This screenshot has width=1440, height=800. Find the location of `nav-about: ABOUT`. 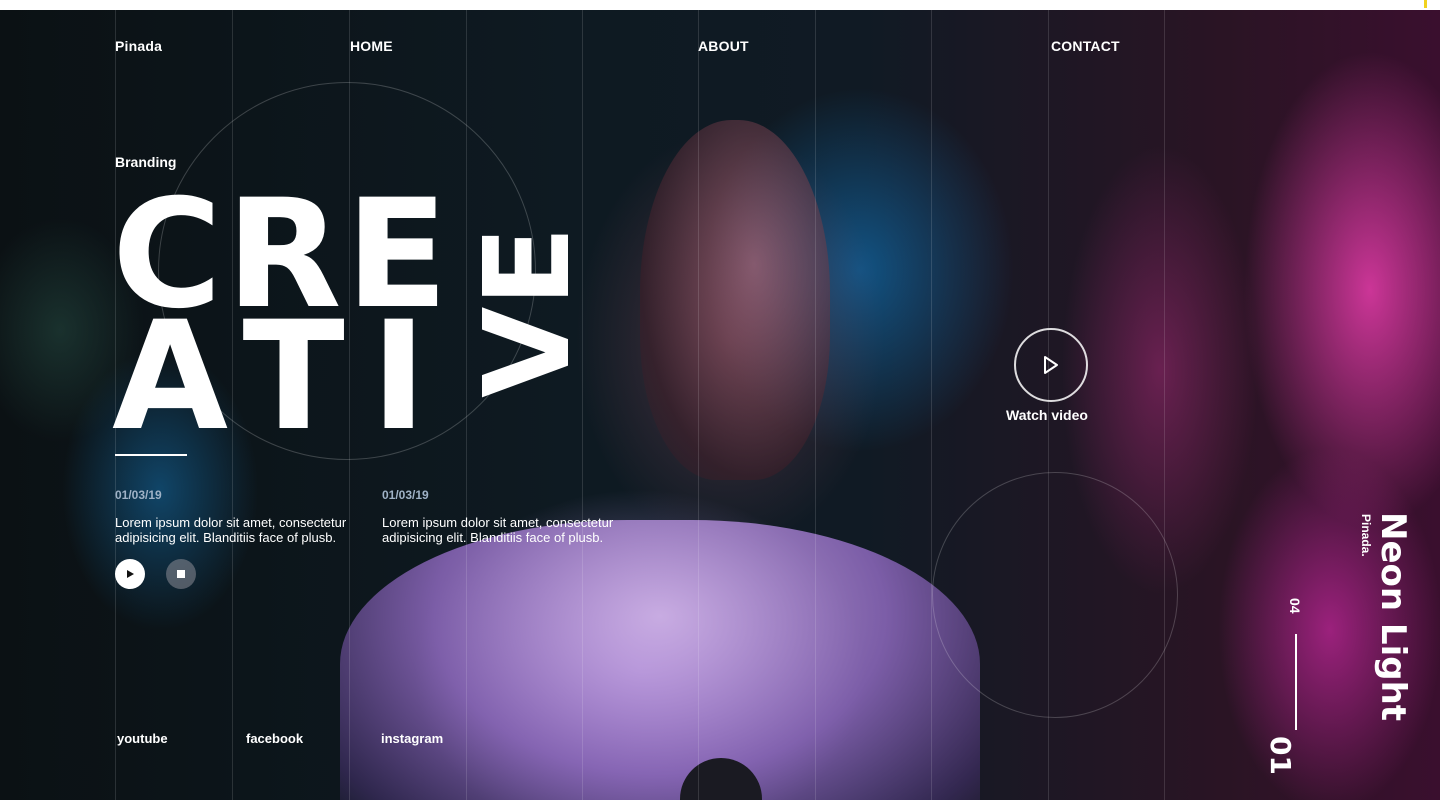

nav-about: ABOUT is located at coordinates (723, 46).